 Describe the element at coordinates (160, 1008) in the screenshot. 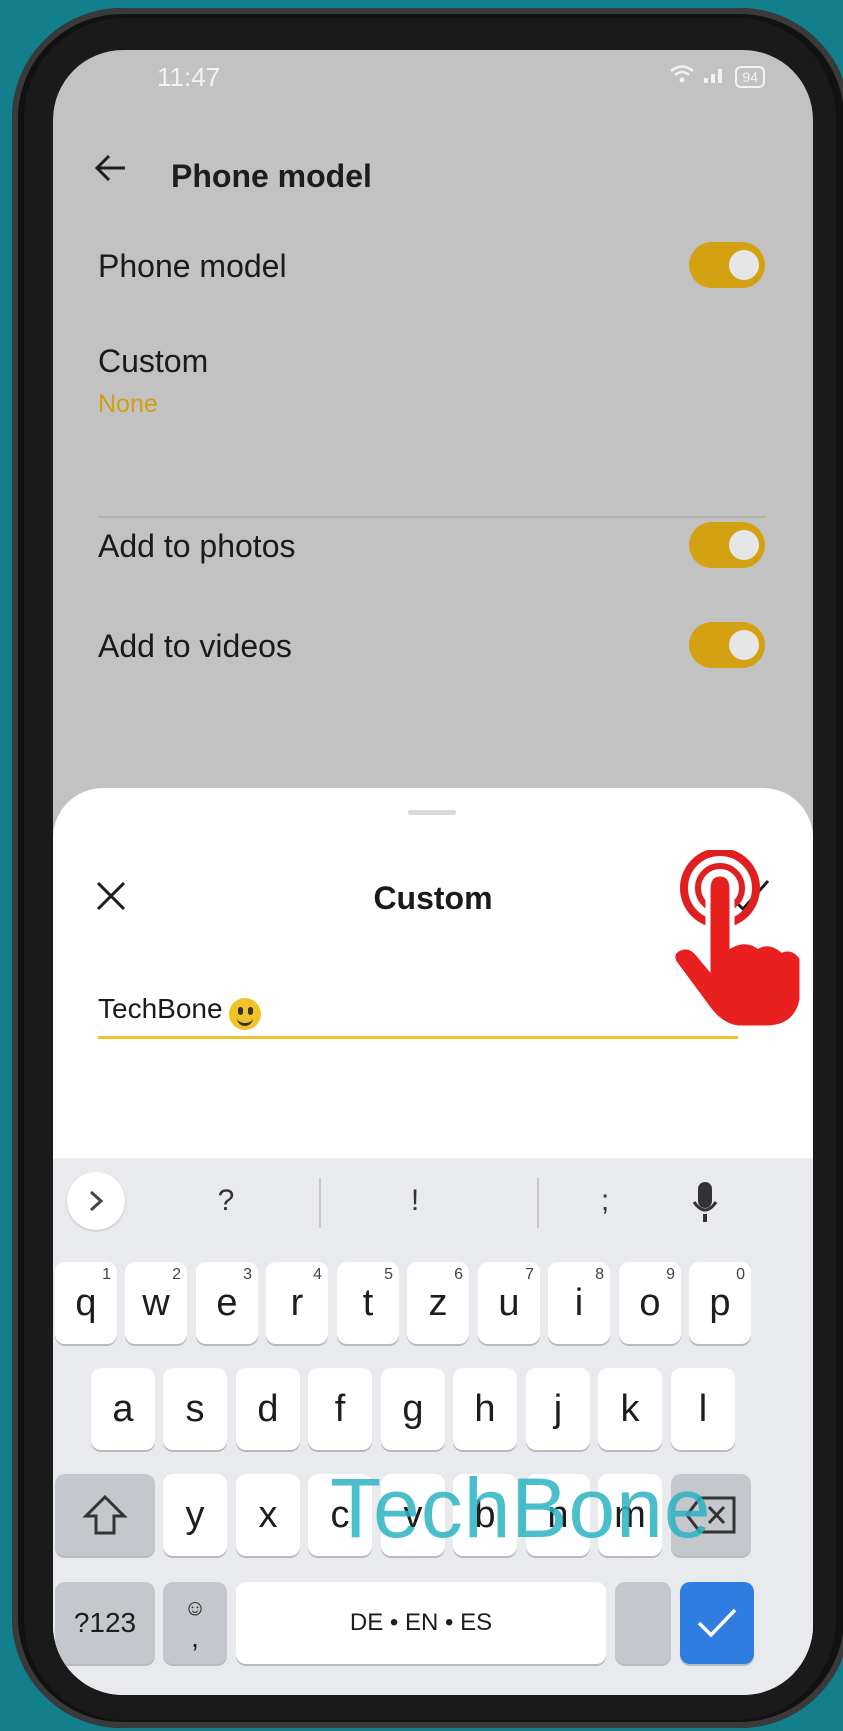

I see `input-text: TechBone` at that location.